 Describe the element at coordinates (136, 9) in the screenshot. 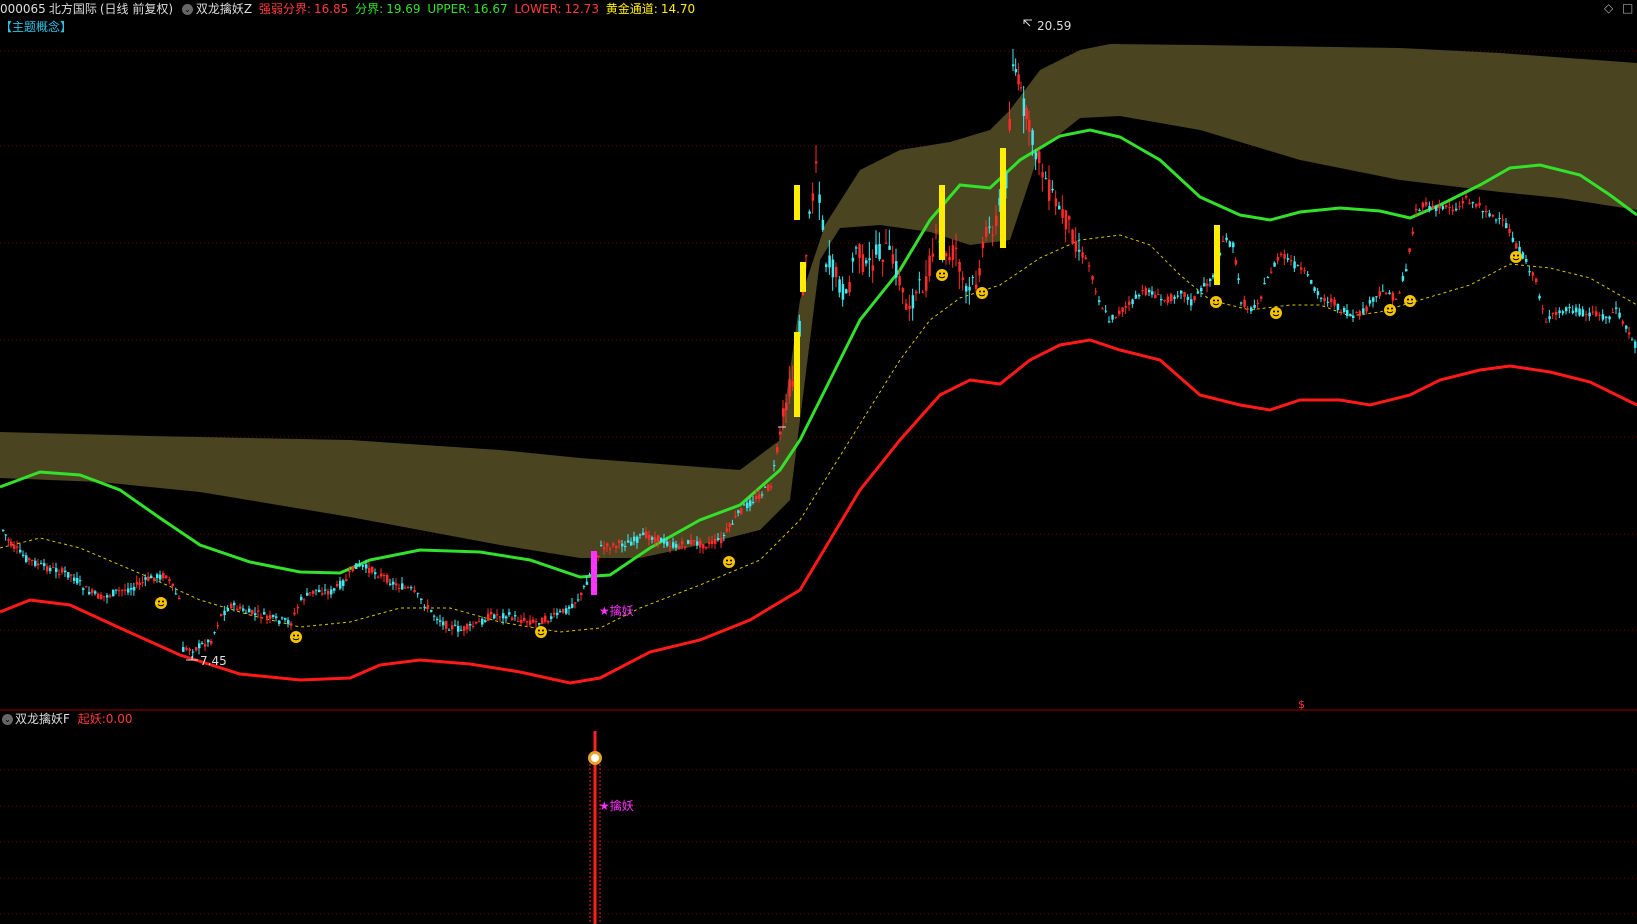

I see `period-label: (日线 前复权)` at that location.